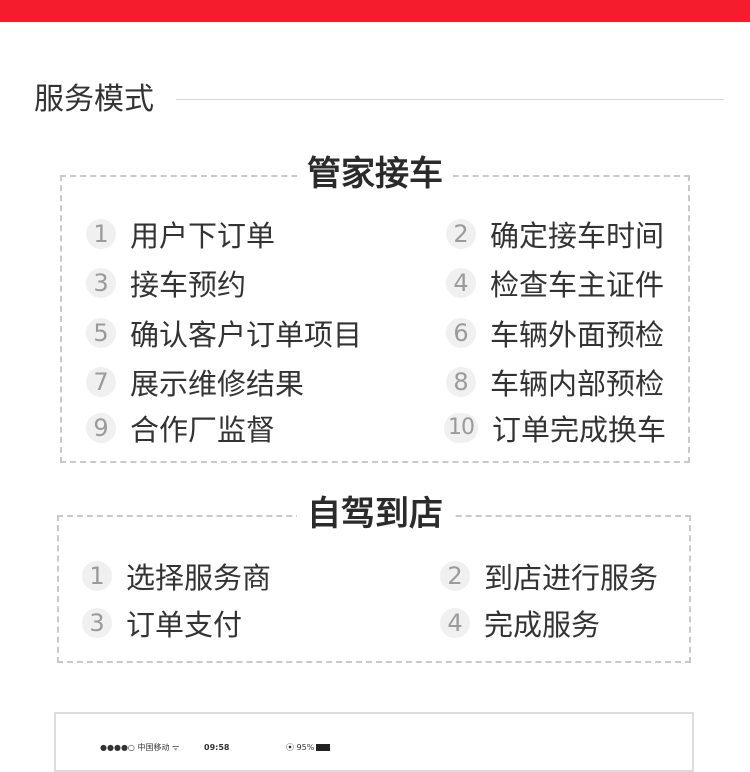 This screenshot has width=750, height=772. I want to click on step-number: 7, so click(101, 382).